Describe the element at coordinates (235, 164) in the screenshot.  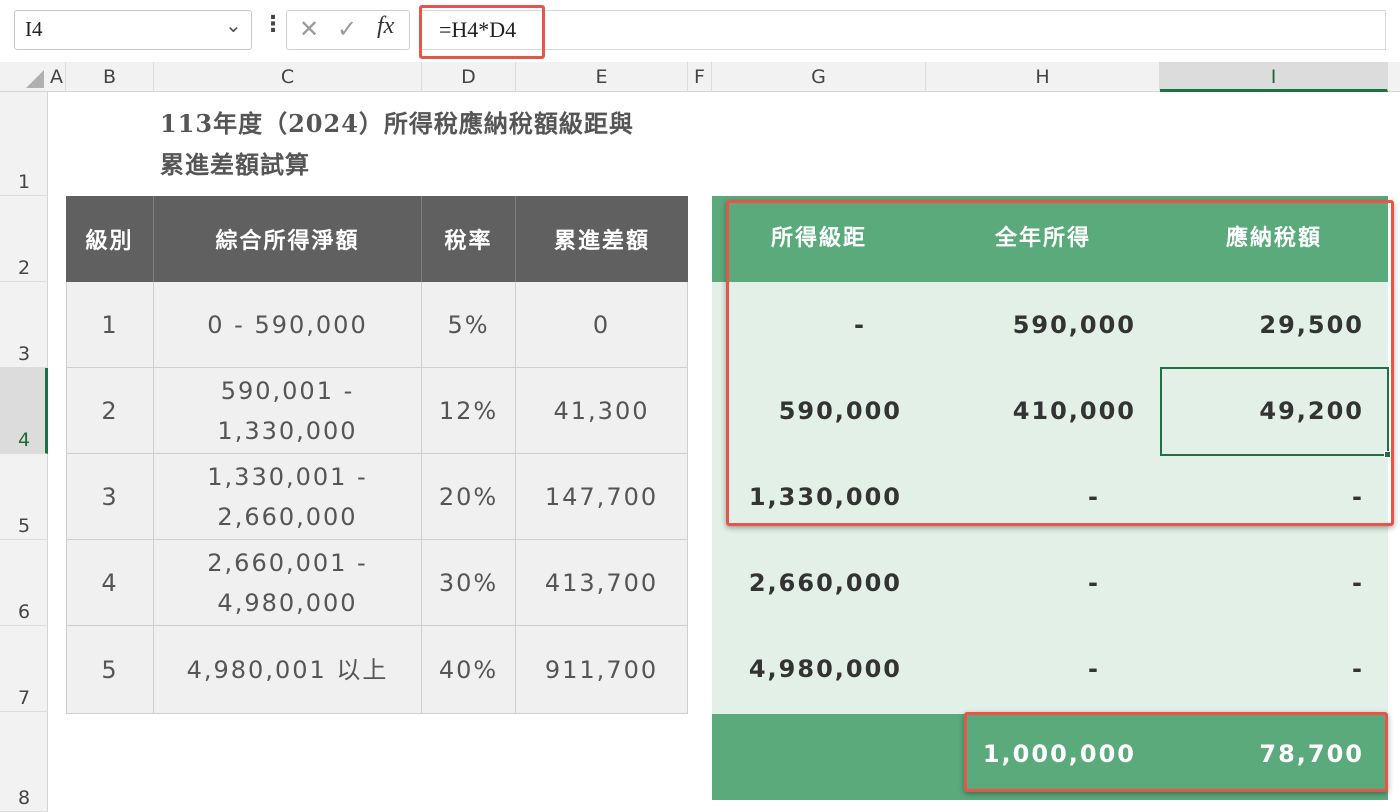
I see `sheet-title-line2: 累進差額試算` at that location.